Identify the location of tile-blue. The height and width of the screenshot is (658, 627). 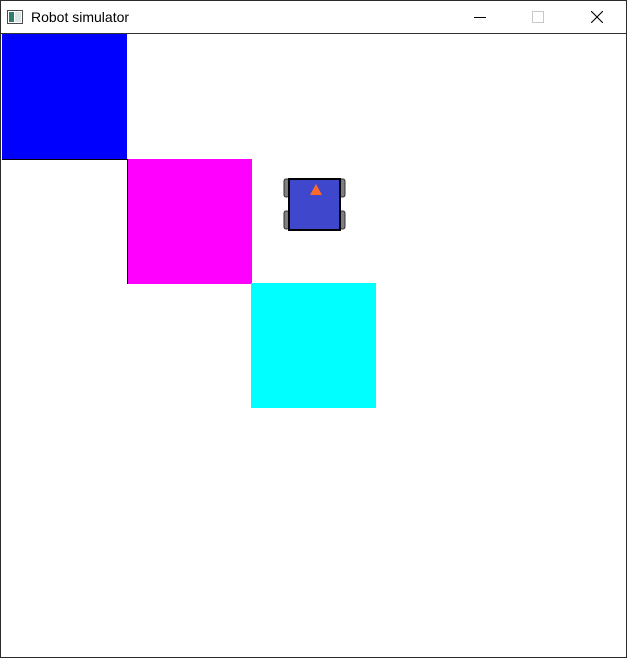
(64, 96).